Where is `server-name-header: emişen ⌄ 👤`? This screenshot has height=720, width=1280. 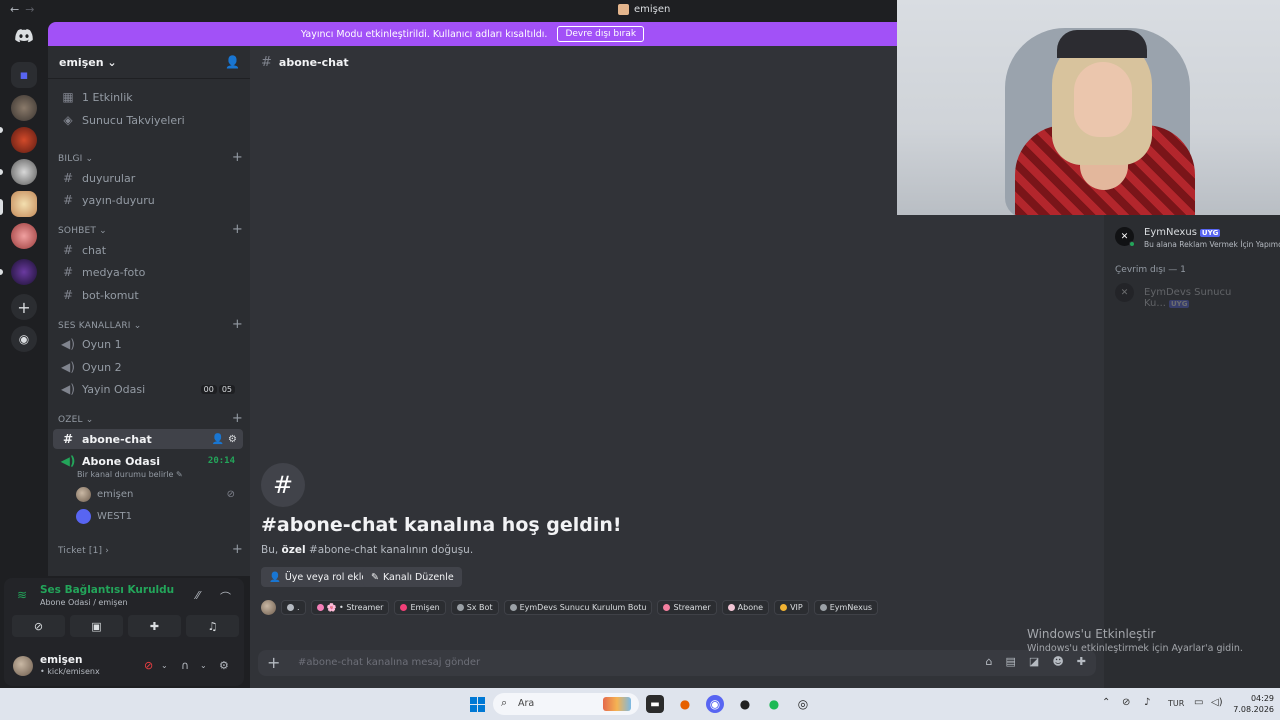 server-name-header: emişen ⌄ 👤 is located at coordinates (149, 62).